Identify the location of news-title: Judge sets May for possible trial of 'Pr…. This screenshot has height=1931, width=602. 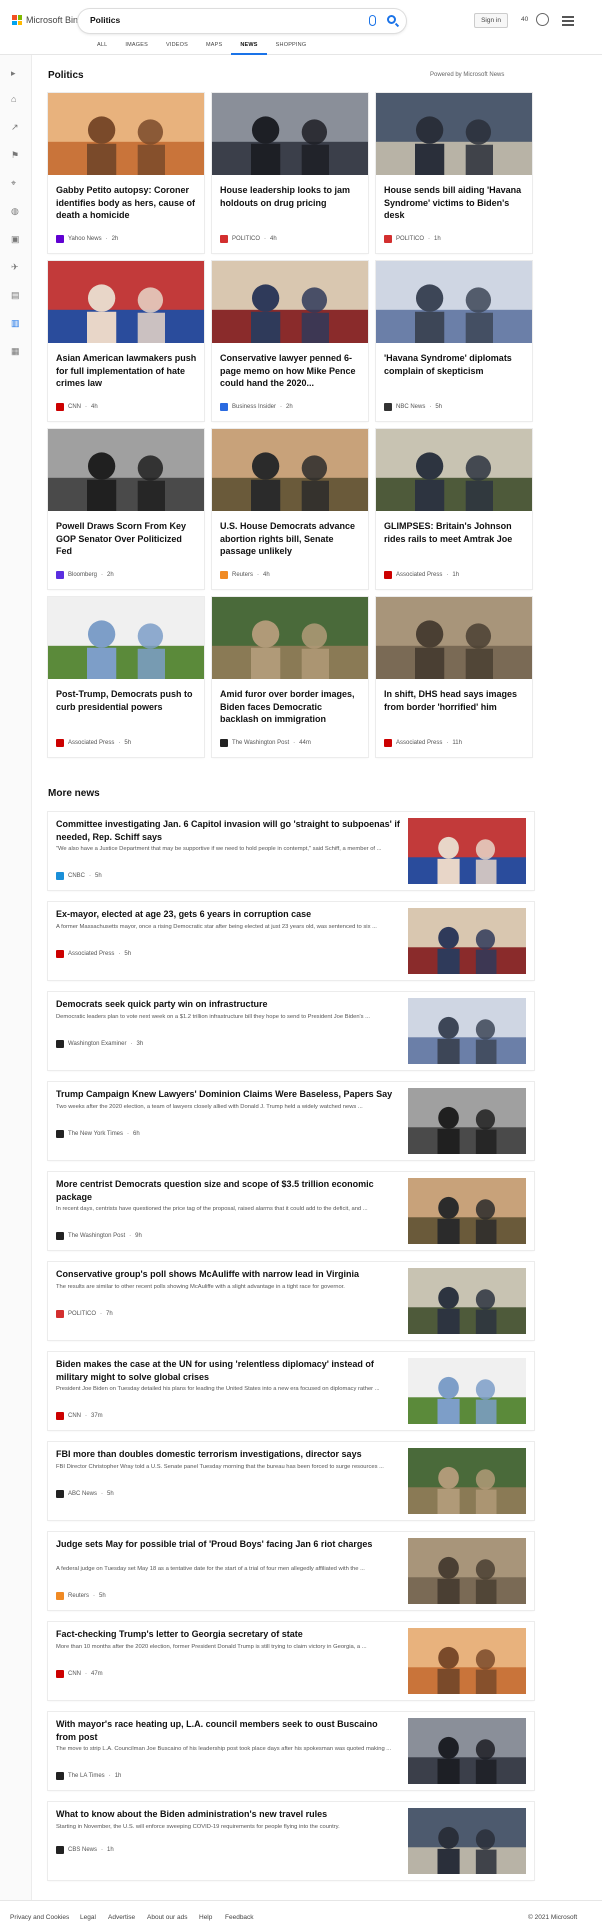
(228, 1544).